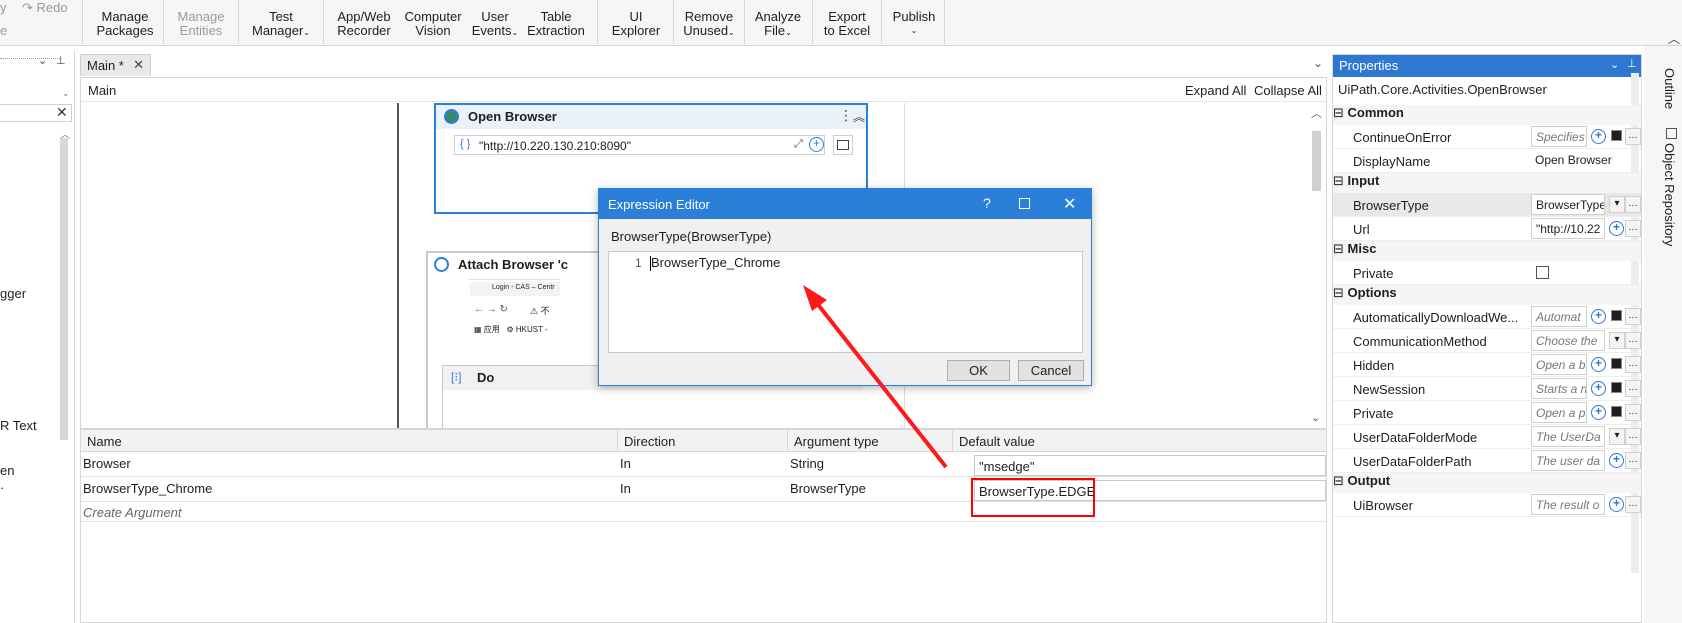  Describe the element at coordinates (433, 24) in the screenshot. I see `computer-vision-button: Computer Vision` at that location.